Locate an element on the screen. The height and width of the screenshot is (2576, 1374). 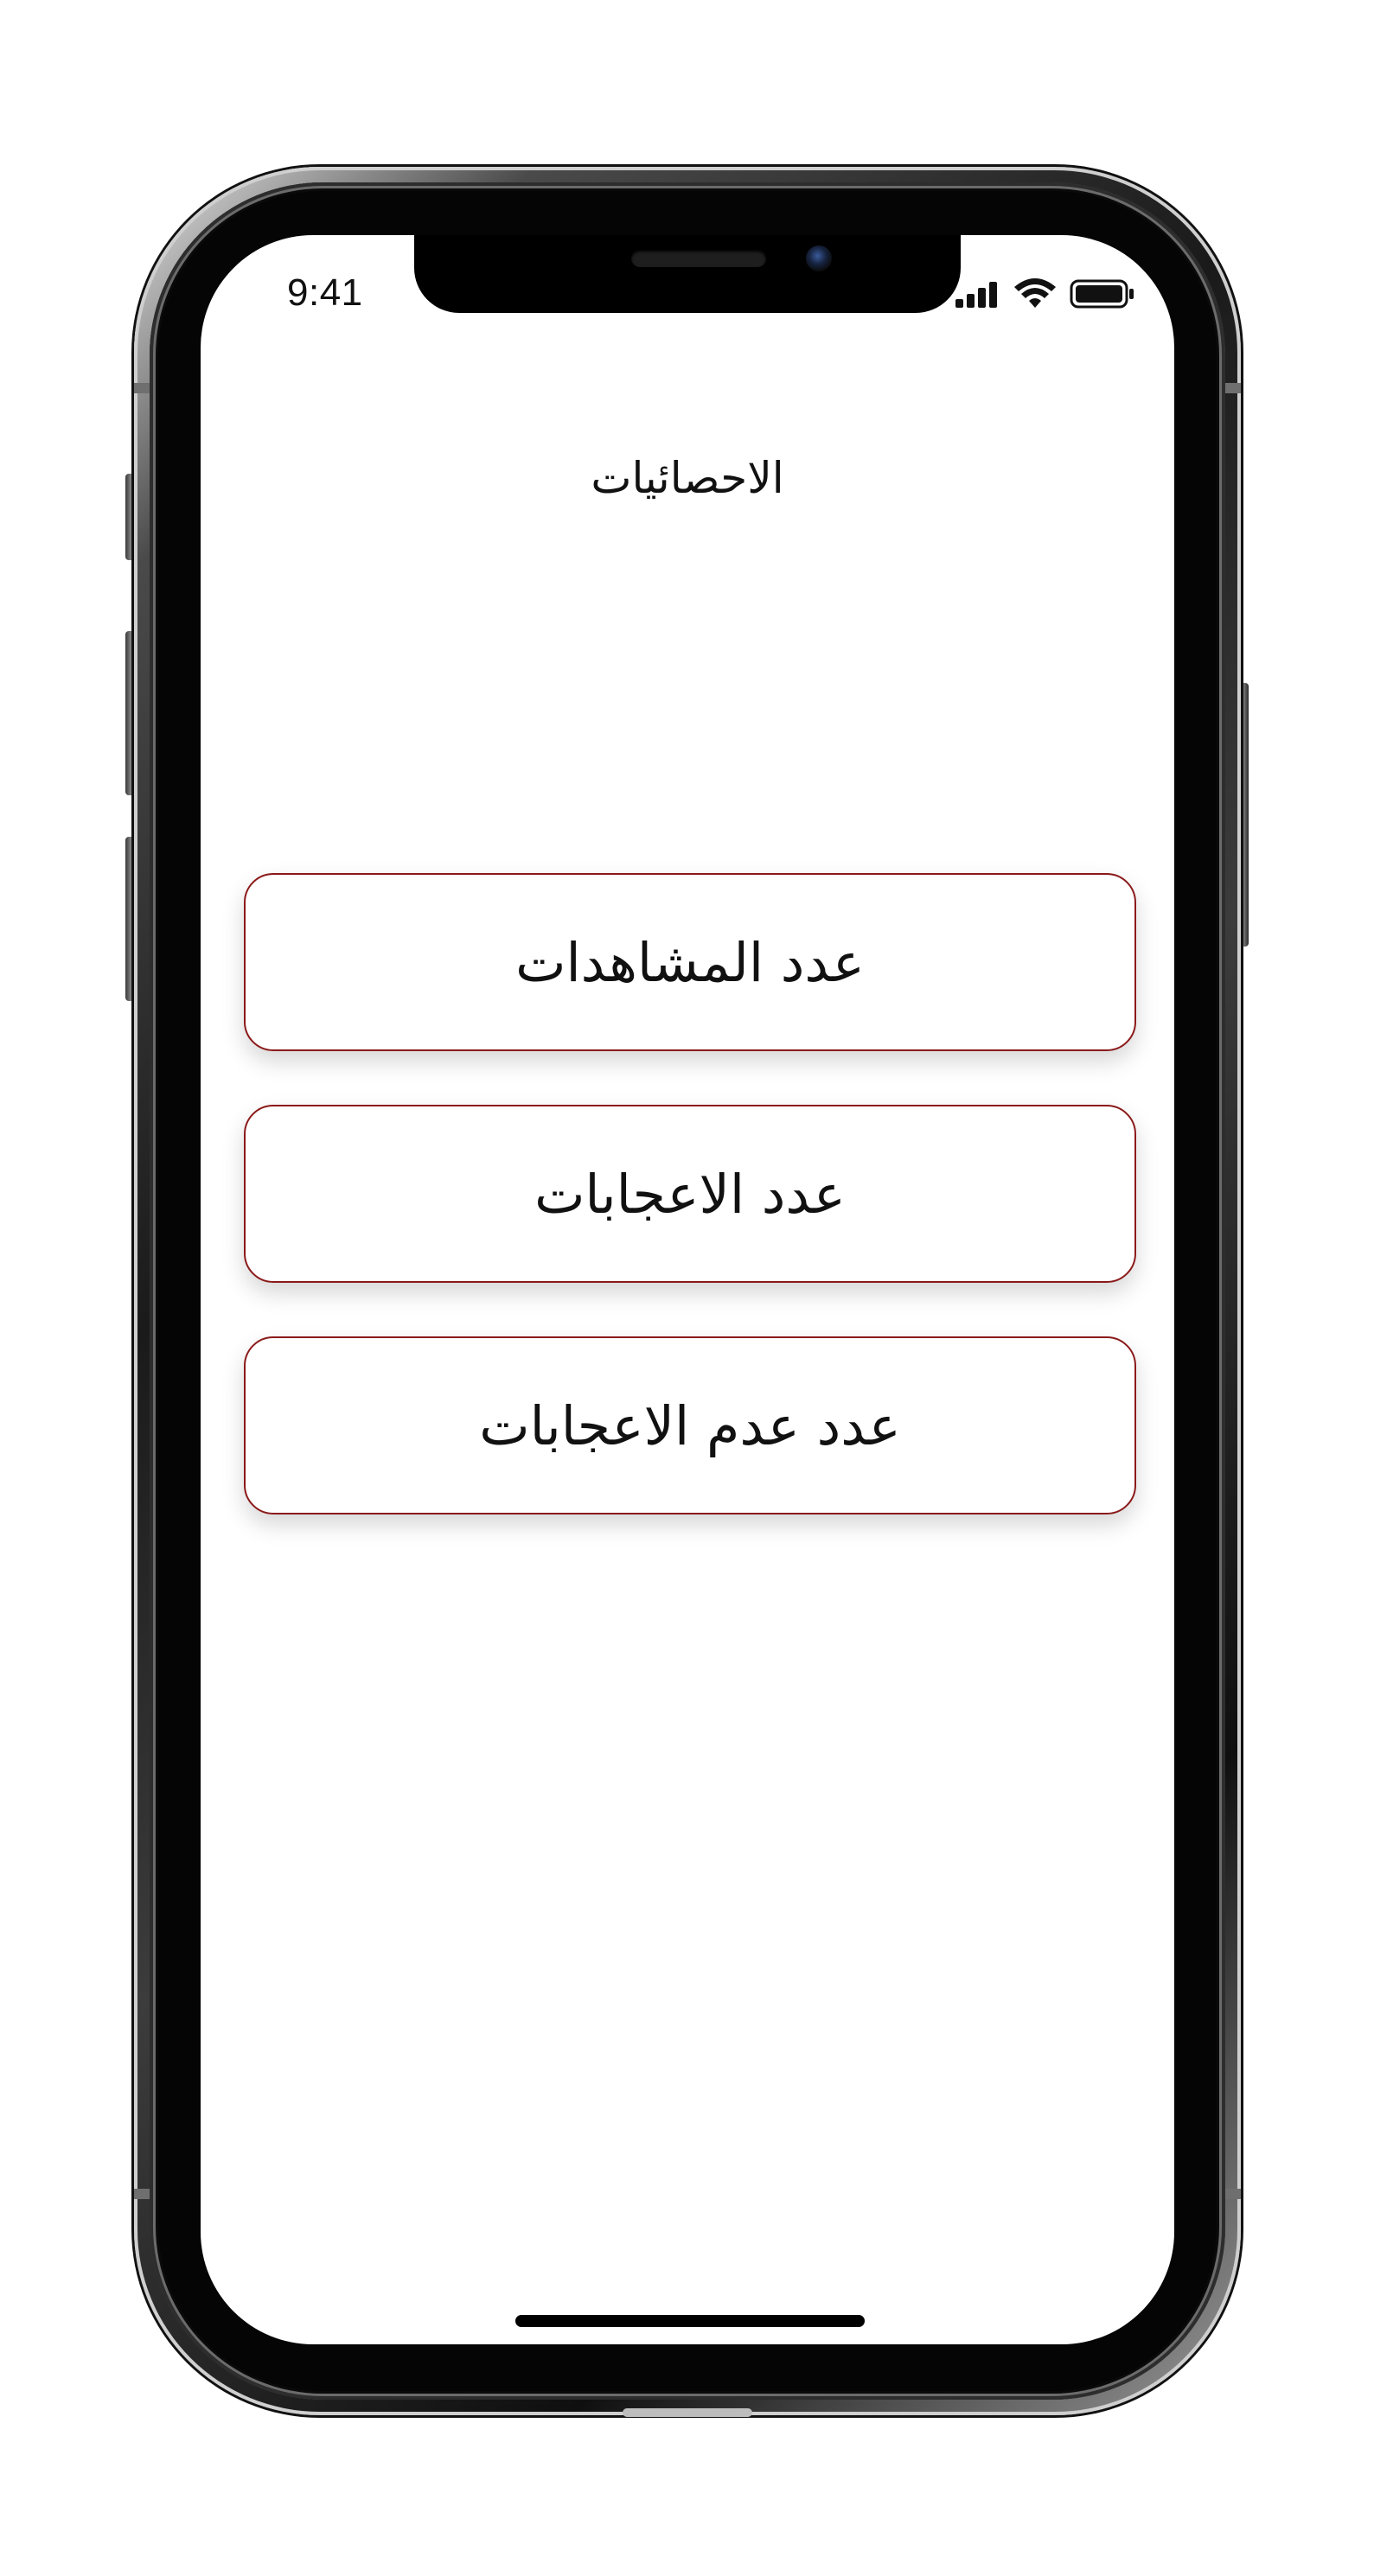
likes-count-label: عدد الاعجابات is located at coordinates (690, 1194).